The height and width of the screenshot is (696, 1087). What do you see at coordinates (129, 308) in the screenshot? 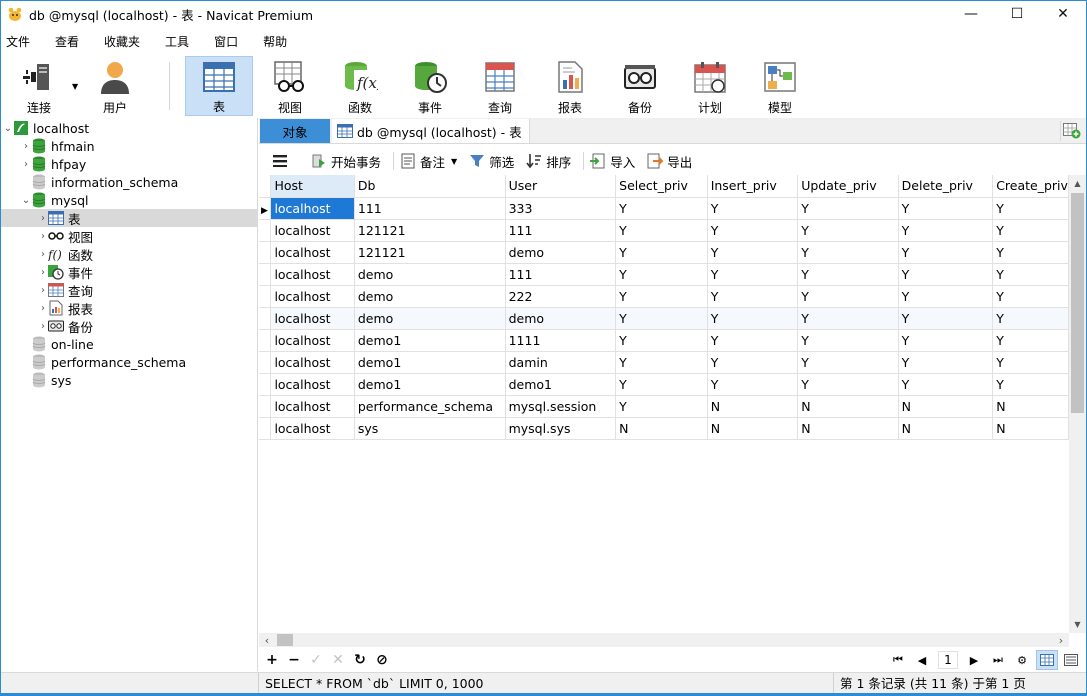
I see `tree-item-reports: › 报表` at bounding box center [129, 308].